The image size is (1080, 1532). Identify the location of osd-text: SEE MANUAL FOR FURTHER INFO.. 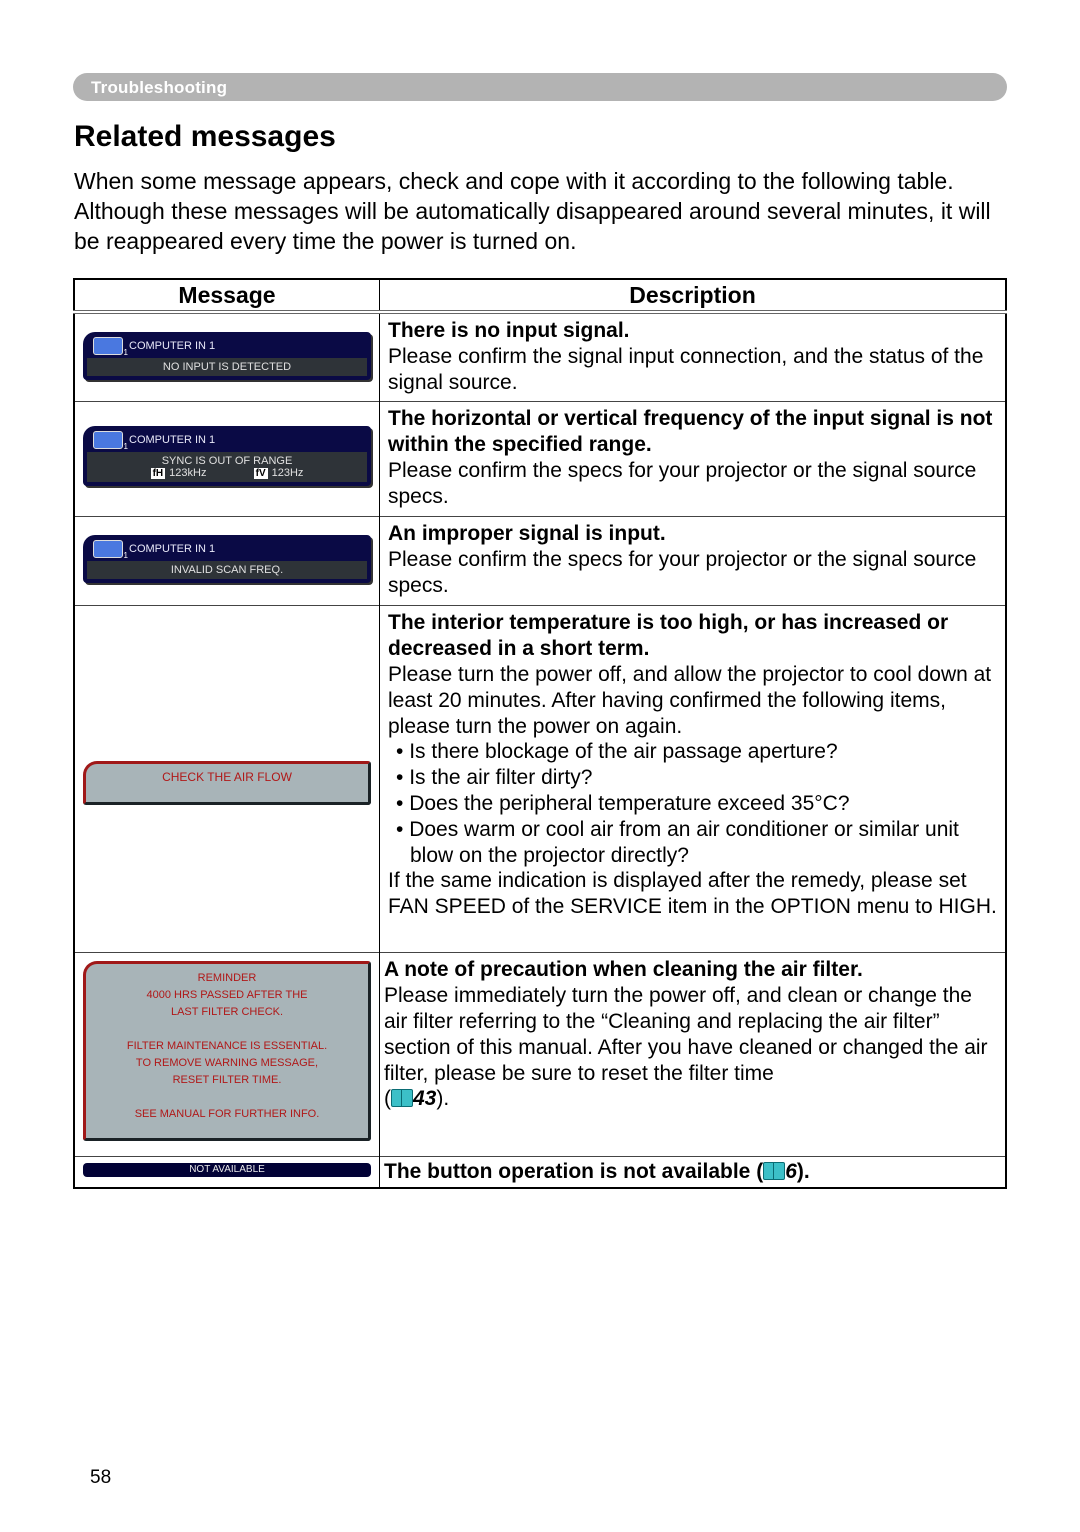
(227, 1114).